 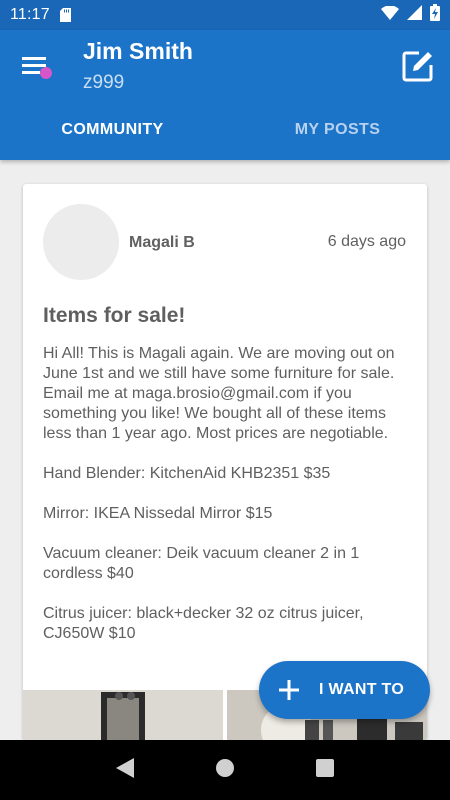 I want to click on status-icons, so click(x=410, y=15).